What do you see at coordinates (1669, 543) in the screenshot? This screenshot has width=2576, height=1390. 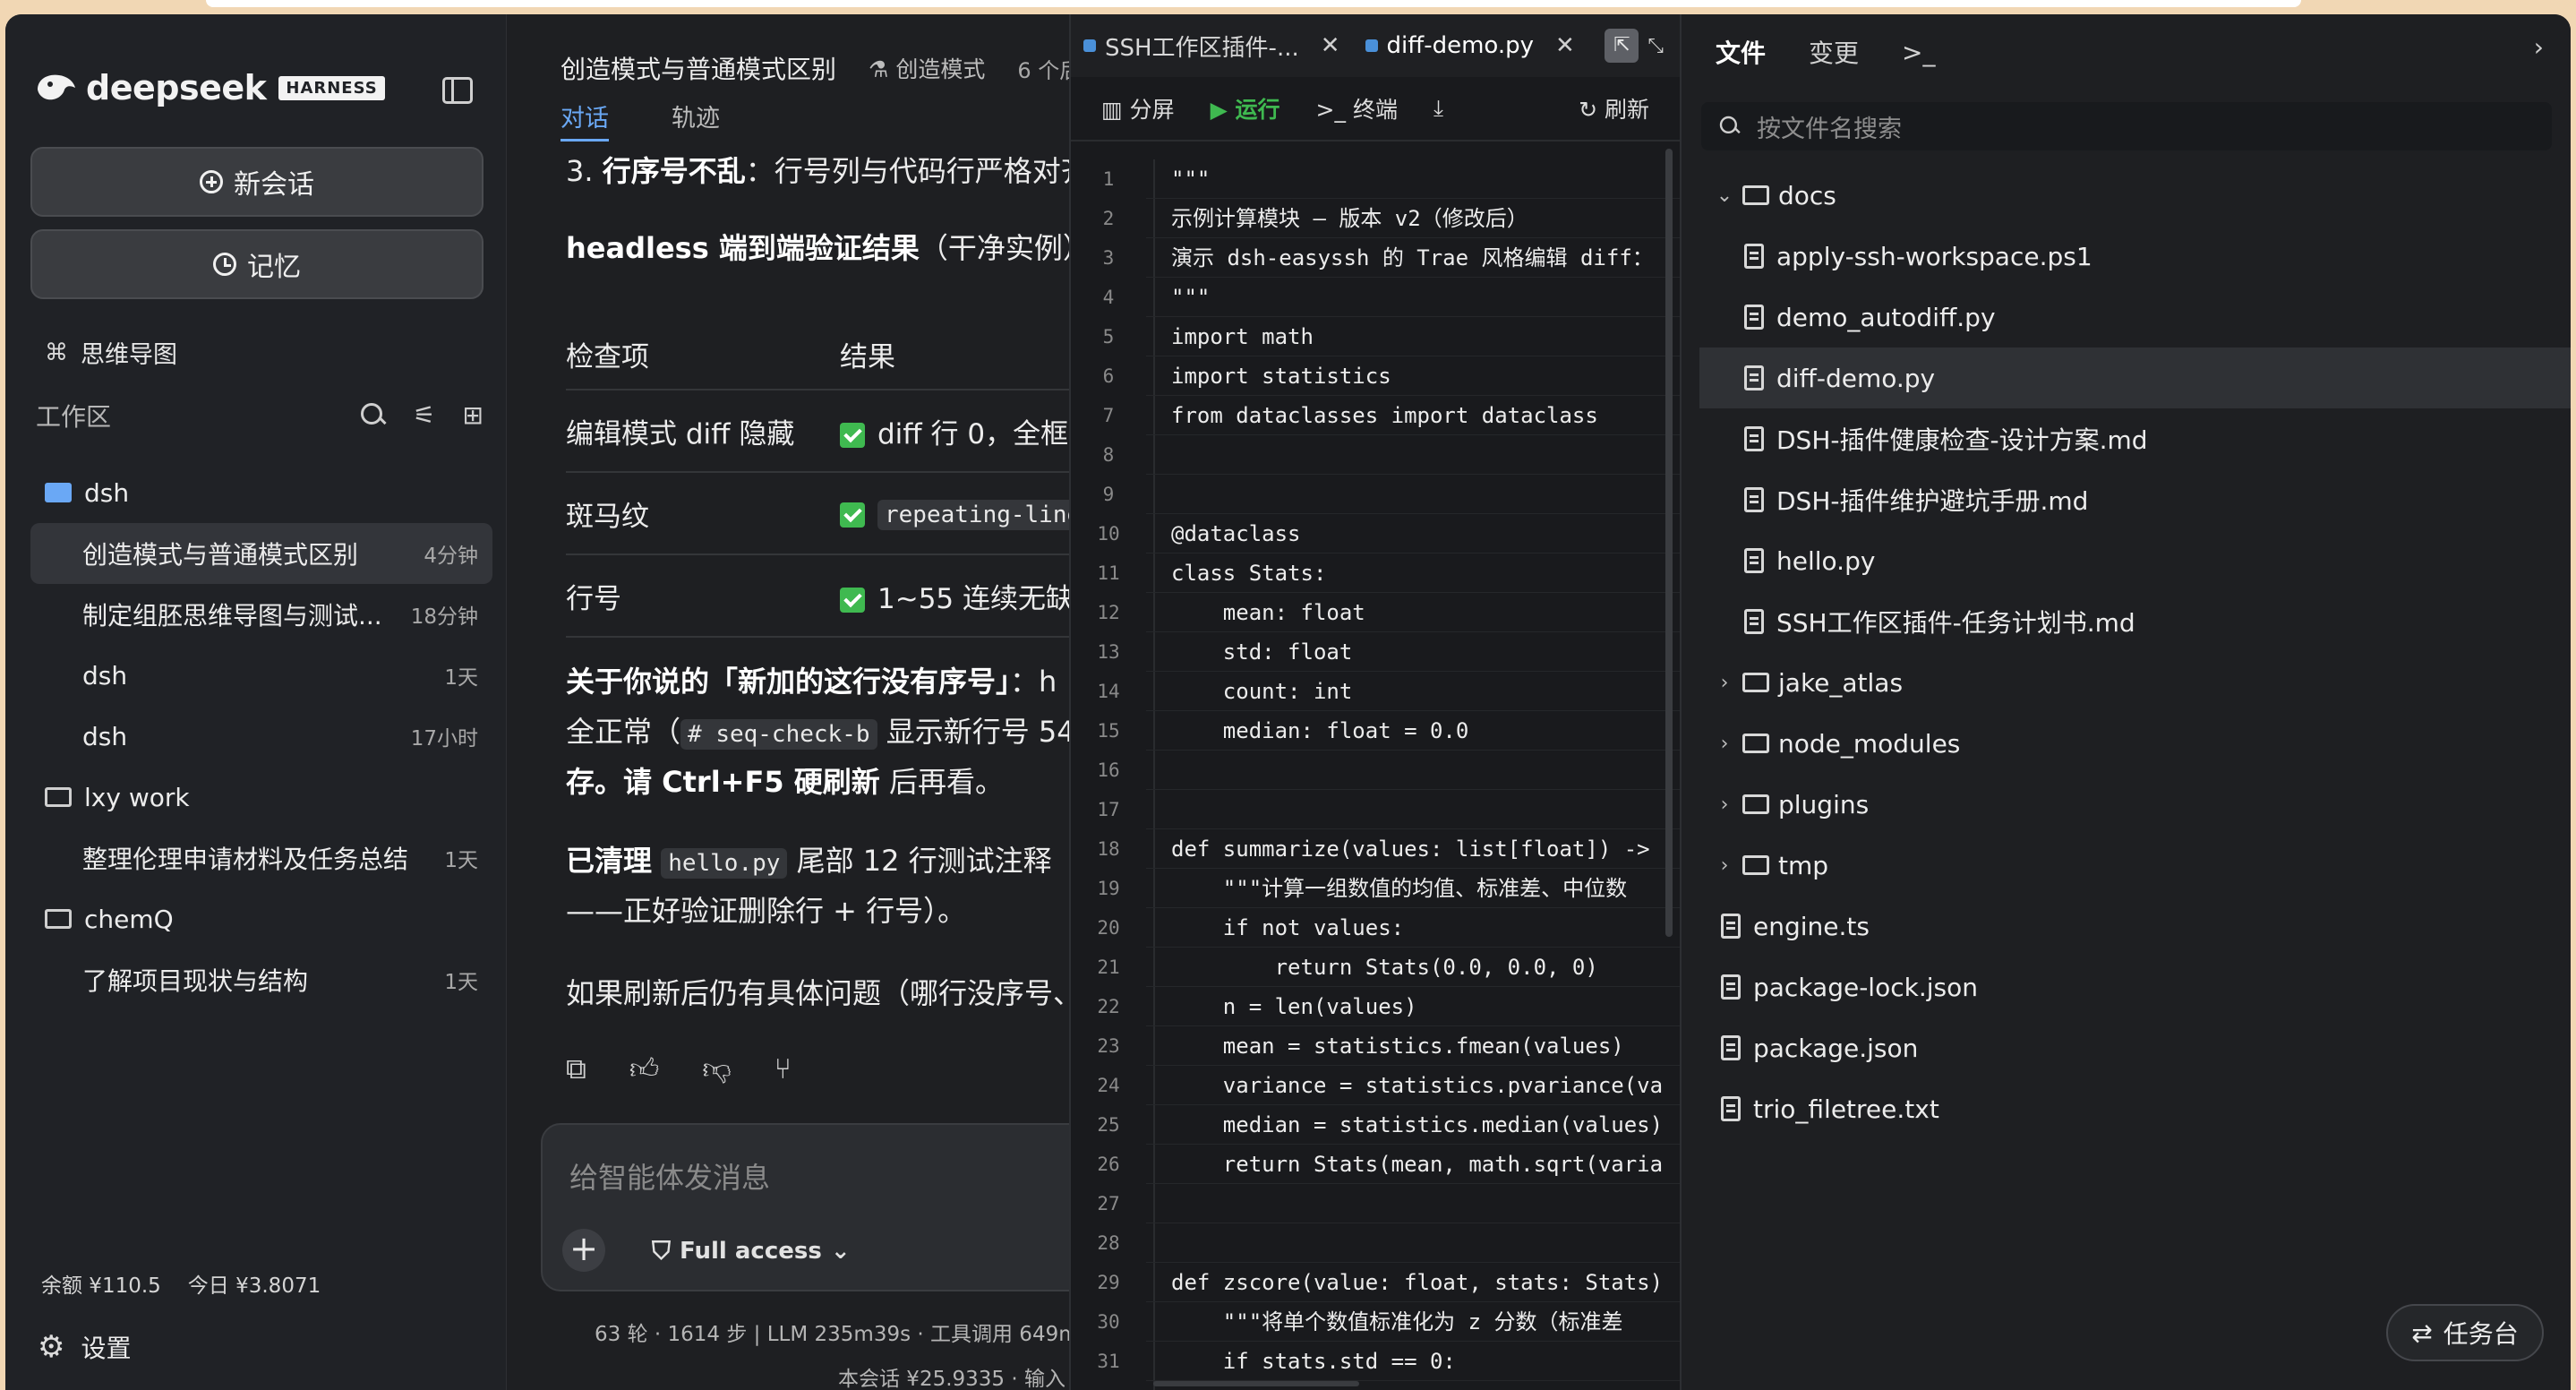 I see `vertical-scrollbar` at bounding box center [1669, 543].